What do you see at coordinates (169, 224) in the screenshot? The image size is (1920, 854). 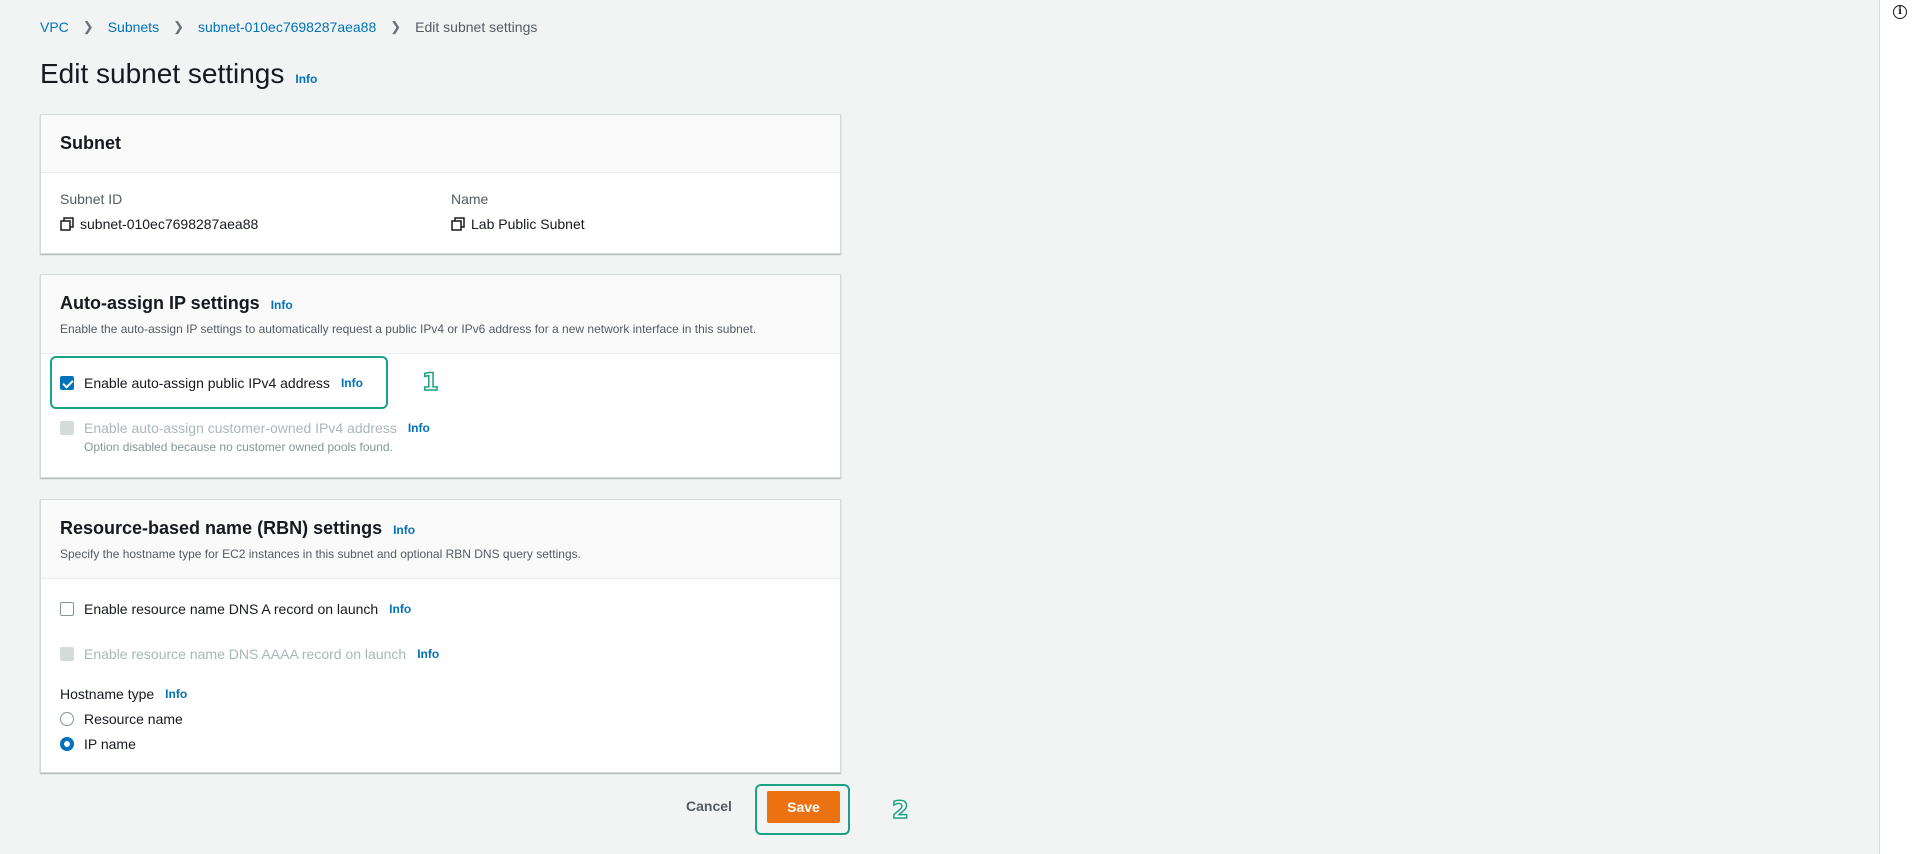 I see `subnet-id-text: subnet-010ec7698287aea88` at bounding box center [169, 224].